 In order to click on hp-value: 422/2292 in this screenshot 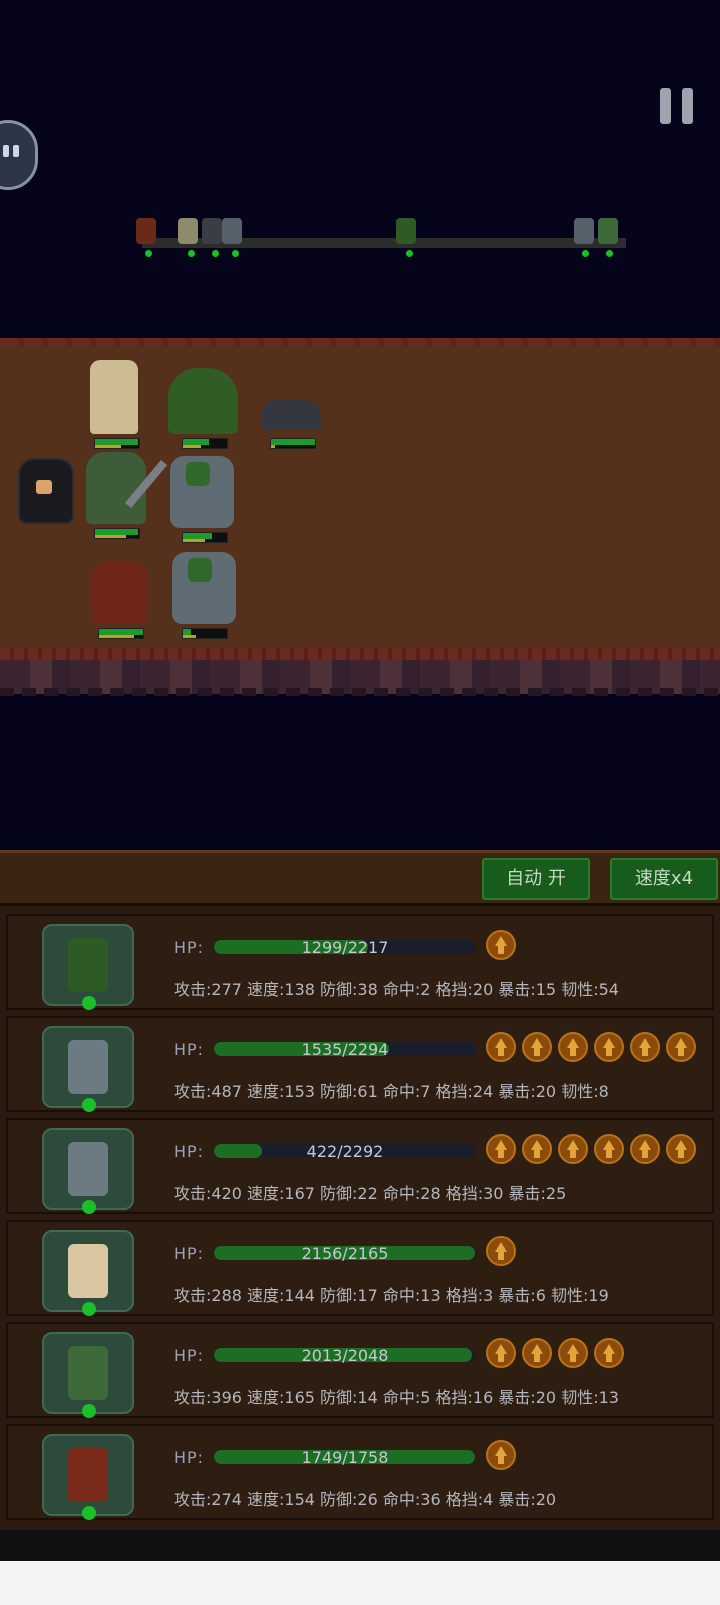, I will do `click(345, 1151)`.